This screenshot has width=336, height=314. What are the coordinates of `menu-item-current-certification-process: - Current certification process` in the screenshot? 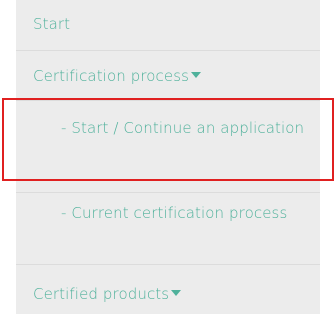 It's located at (168, 213).